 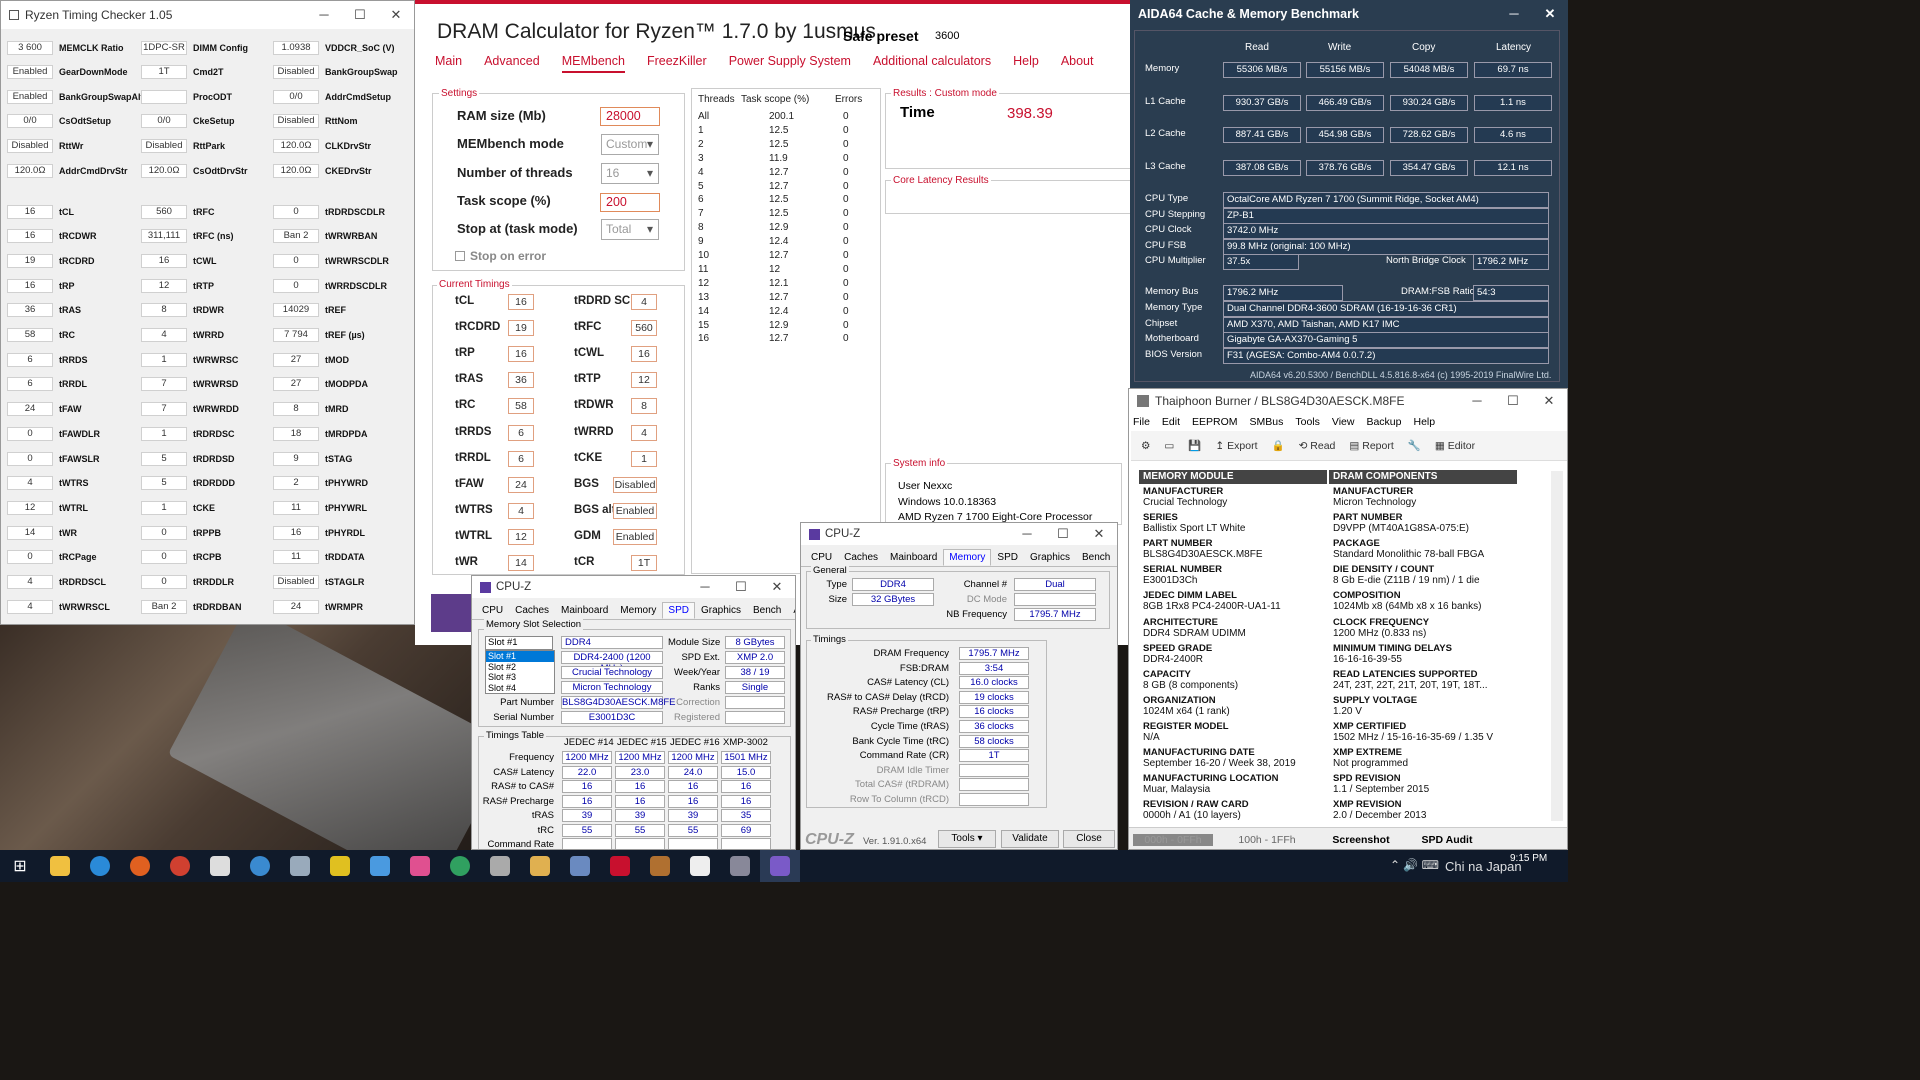 I want to click on tools-button: Tools ▾, so click(x=967, y=839).